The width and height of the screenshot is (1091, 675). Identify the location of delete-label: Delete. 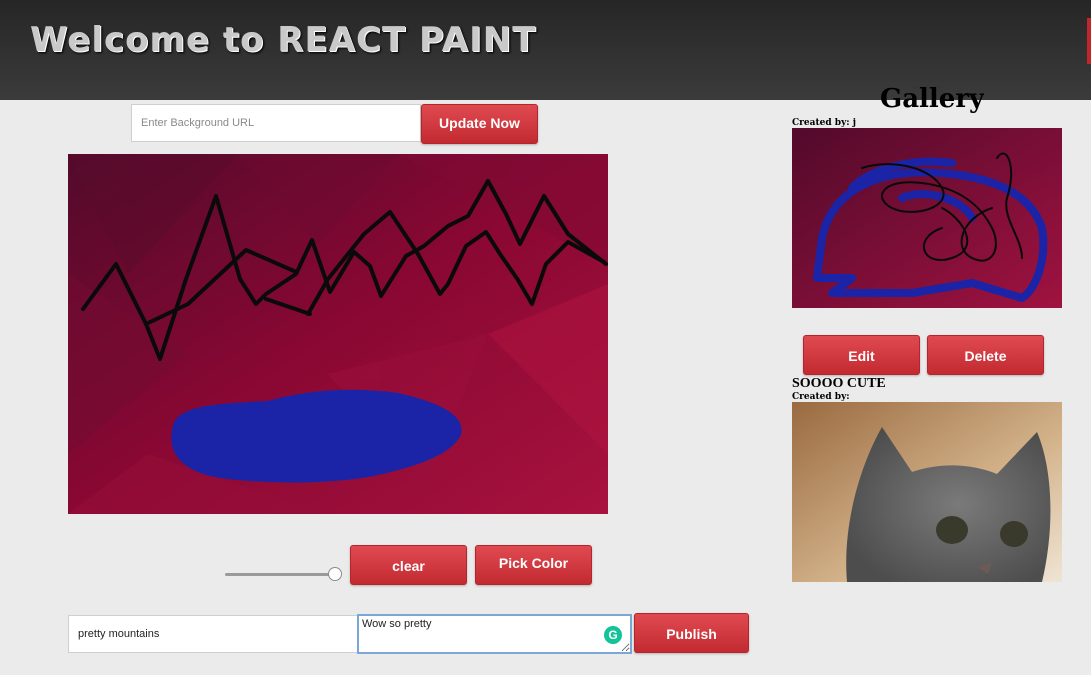
(985, 356).